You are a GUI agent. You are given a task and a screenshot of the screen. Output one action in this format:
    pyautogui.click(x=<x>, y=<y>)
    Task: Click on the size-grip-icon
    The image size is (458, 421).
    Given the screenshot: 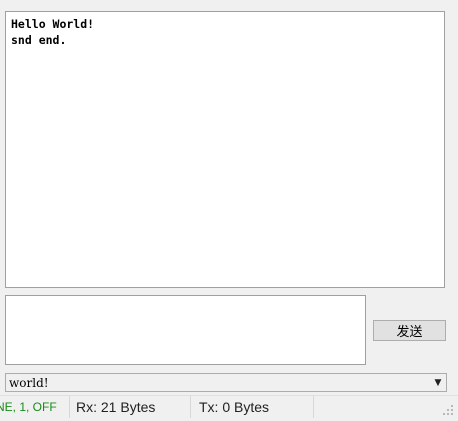 What is the action you would take?
    pyautogui.click(x=448, y=410)
    